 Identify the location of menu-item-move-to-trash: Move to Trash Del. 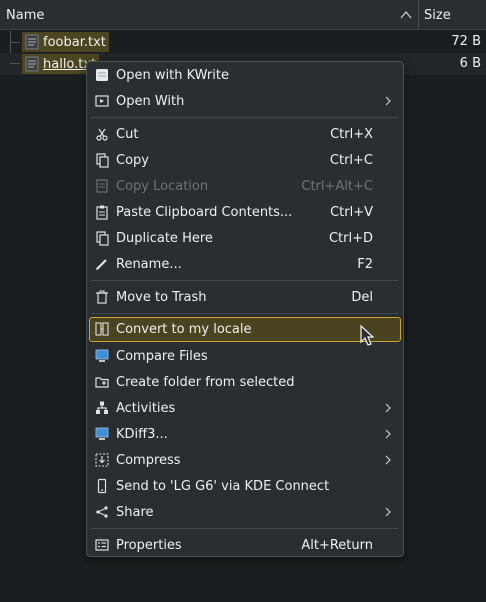
(245, 297).